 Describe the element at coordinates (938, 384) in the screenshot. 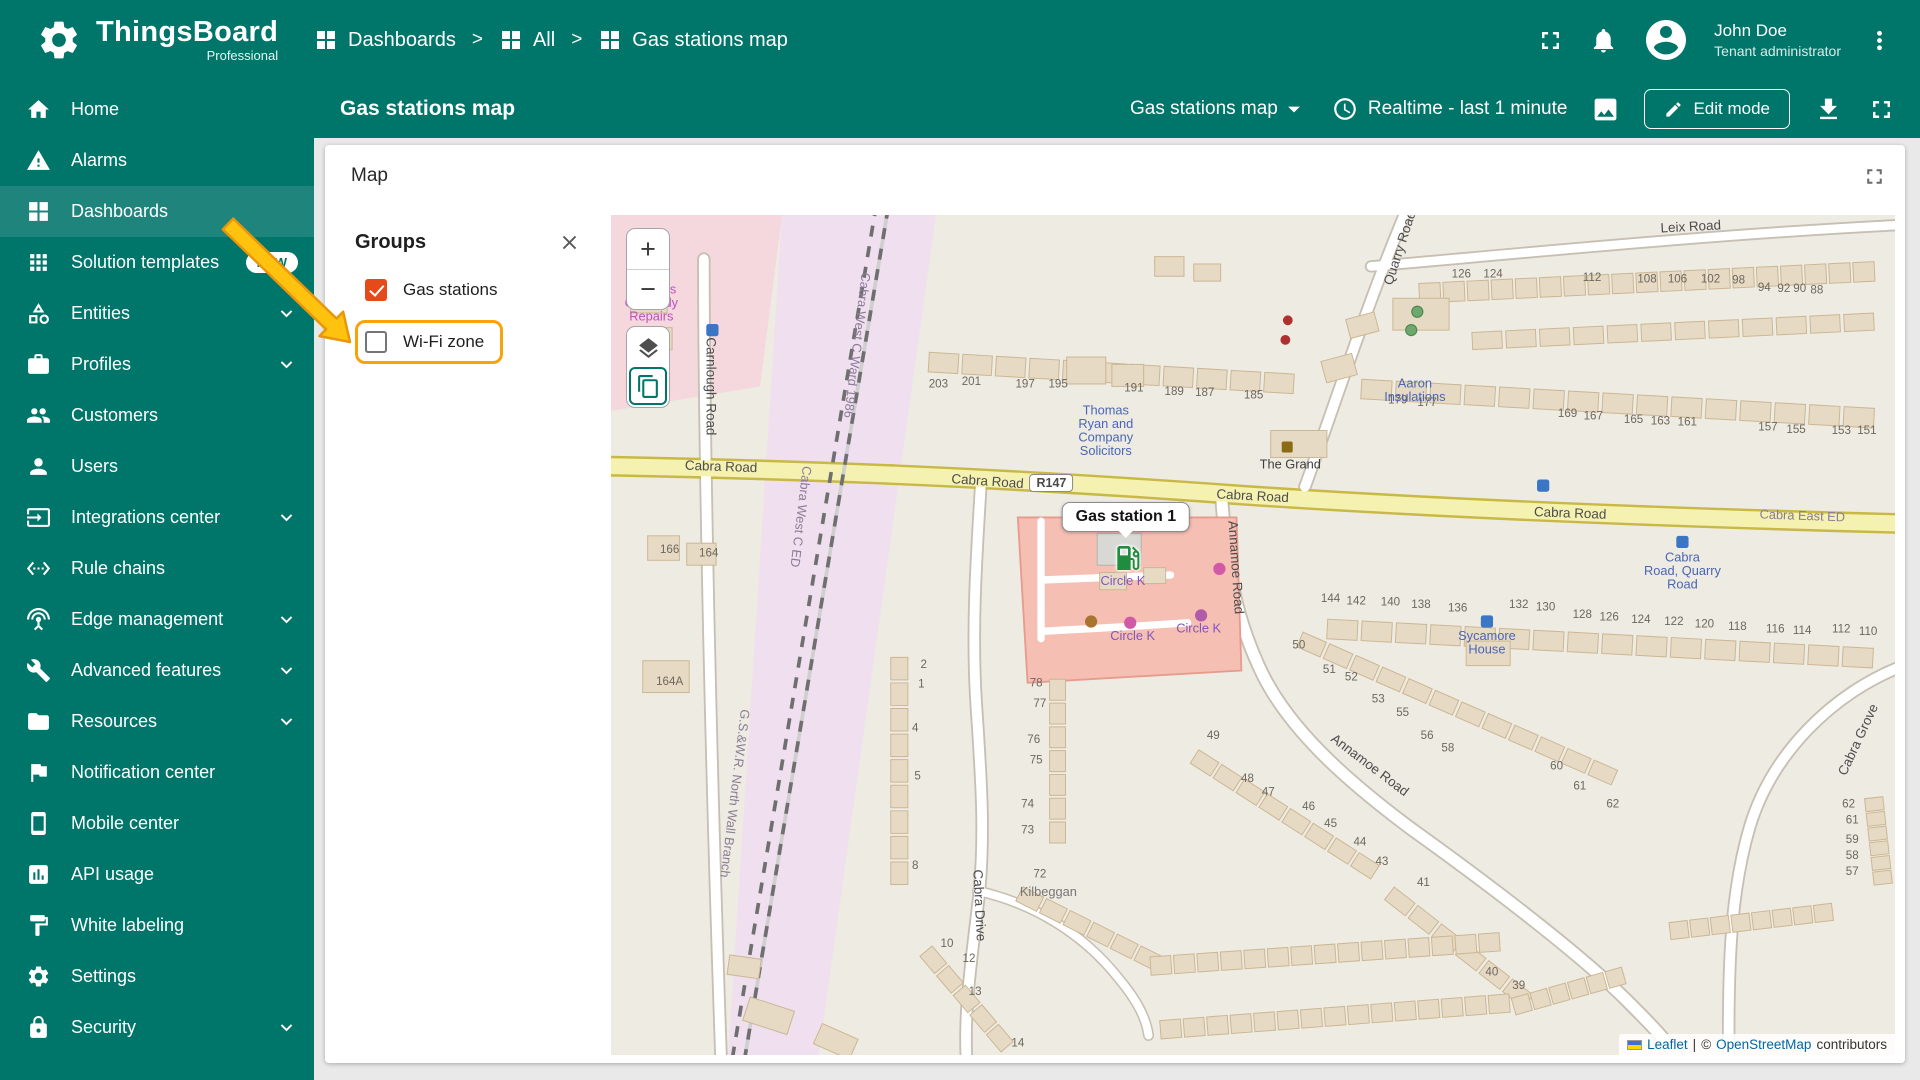

I see `svg-text: 203` at that location.